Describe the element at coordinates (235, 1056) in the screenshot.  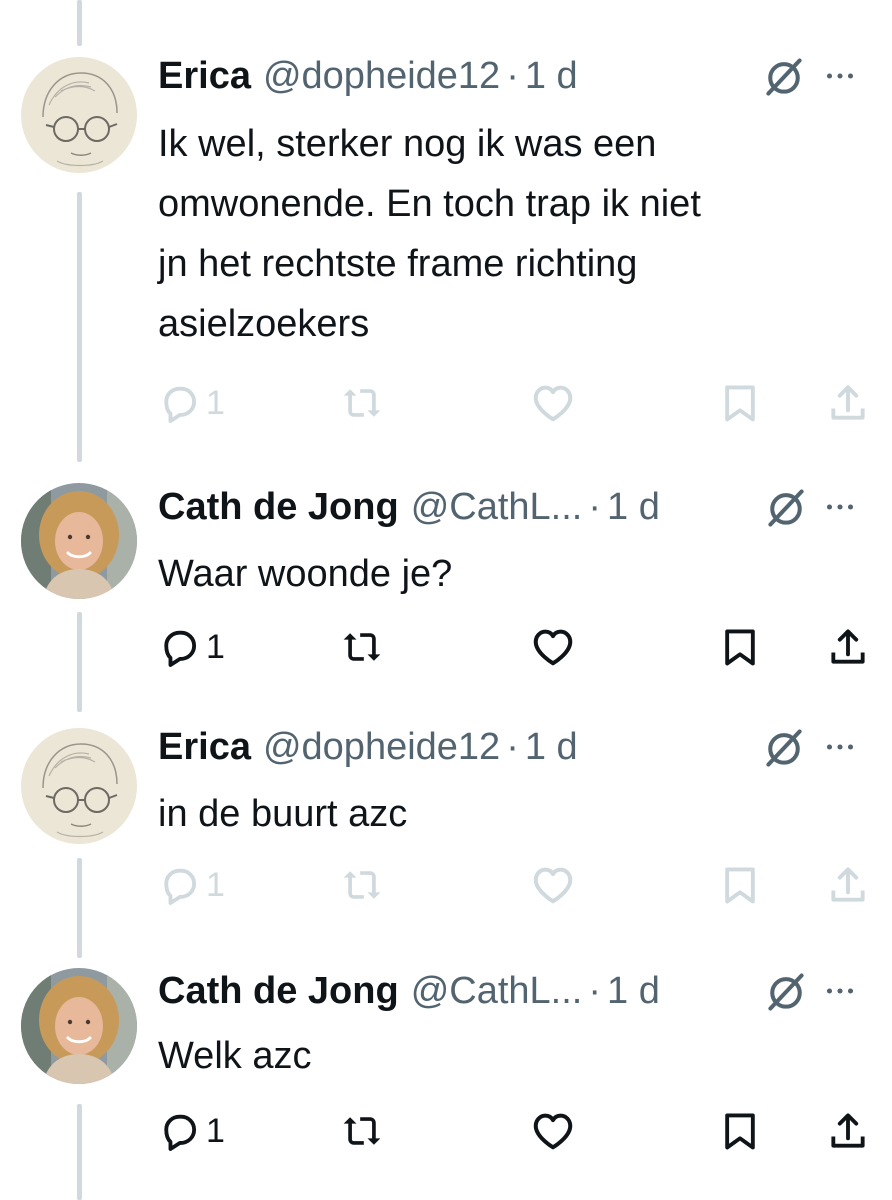
I see `tweet-text-line: Welk azc` at that location.